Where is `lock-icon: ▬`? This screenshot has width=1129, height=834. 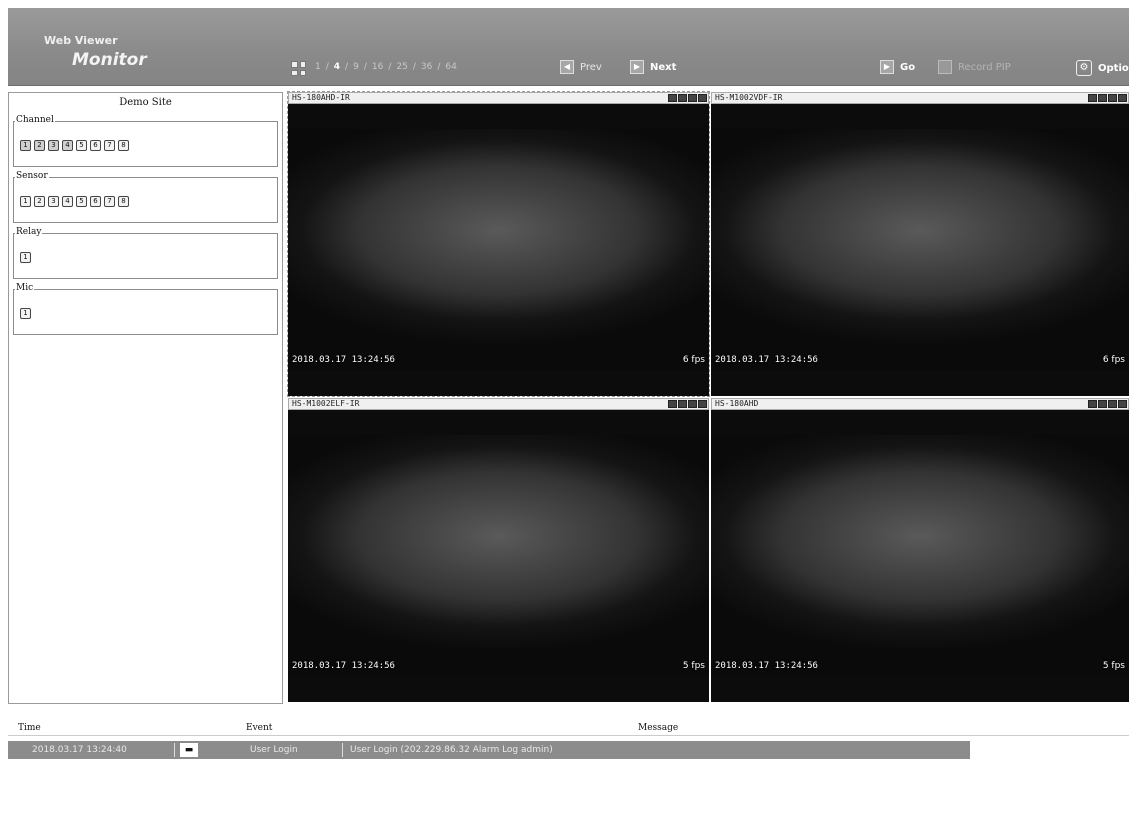 lock-icon: ▬ is located at coordinates (189, 750).